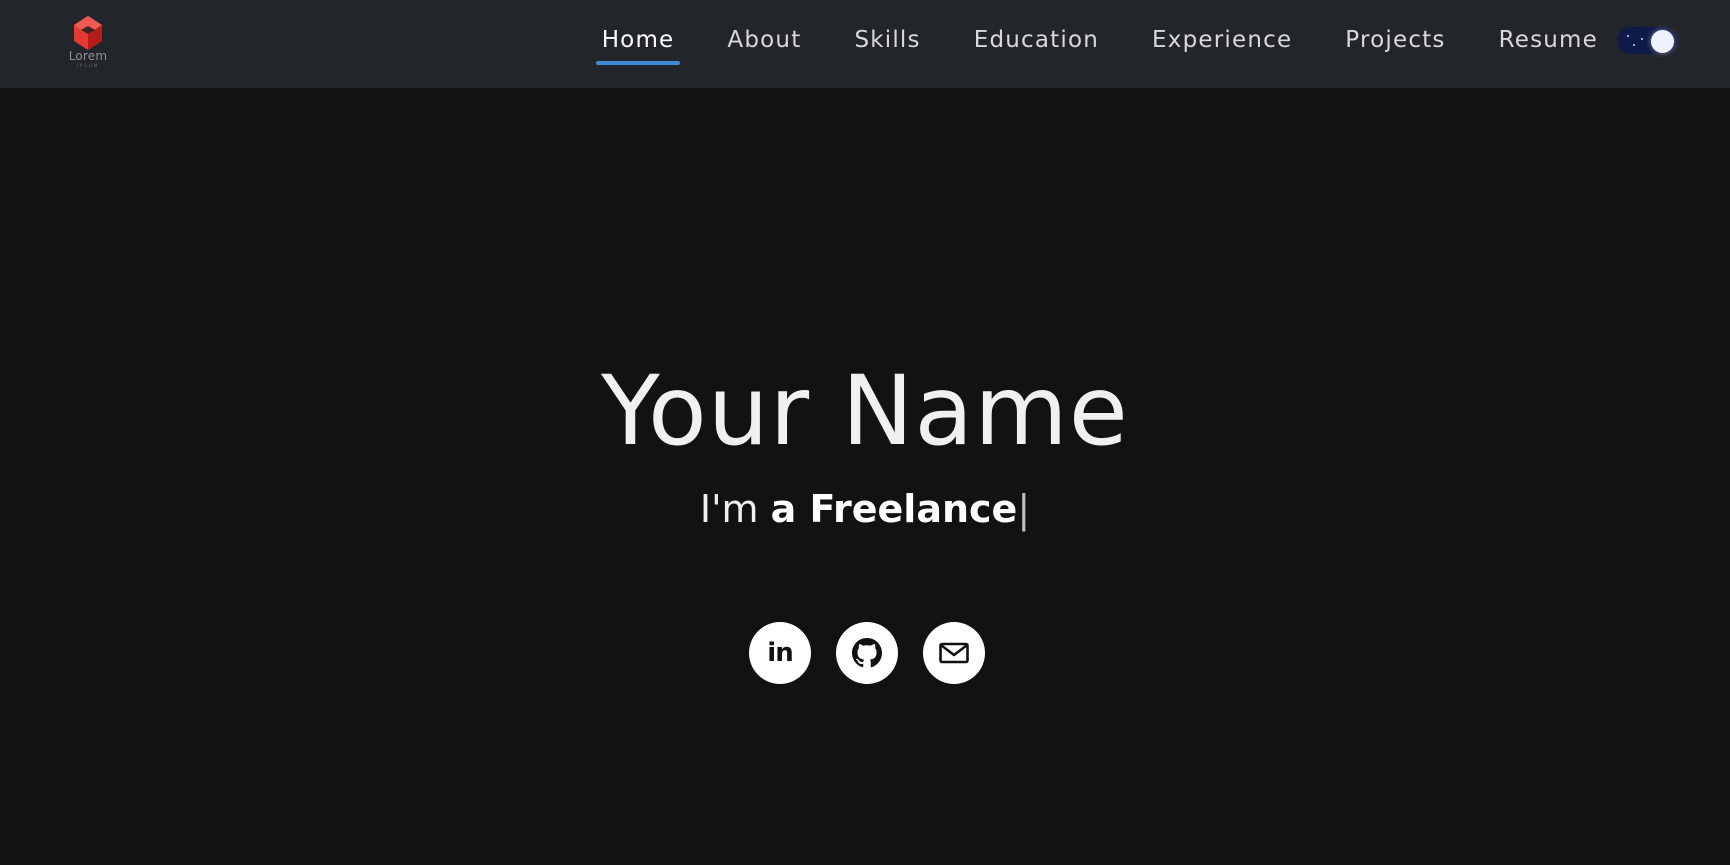  I want to click on hero-tagline: I'm a Freelance|, so click(865, 509).